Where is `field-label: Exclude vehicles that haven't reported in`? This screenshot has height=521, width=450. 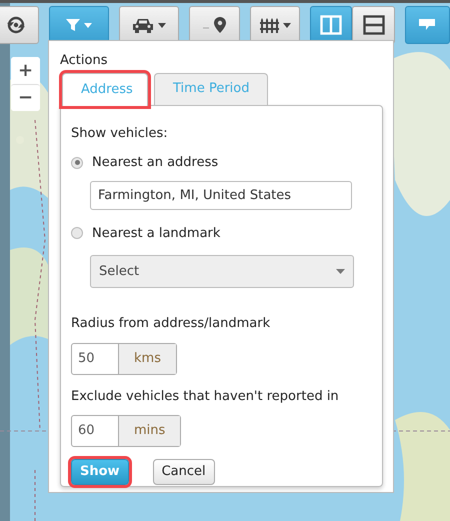 field-label: Exclude vehicles that haven't reported in is located at coordinates (205, 397).